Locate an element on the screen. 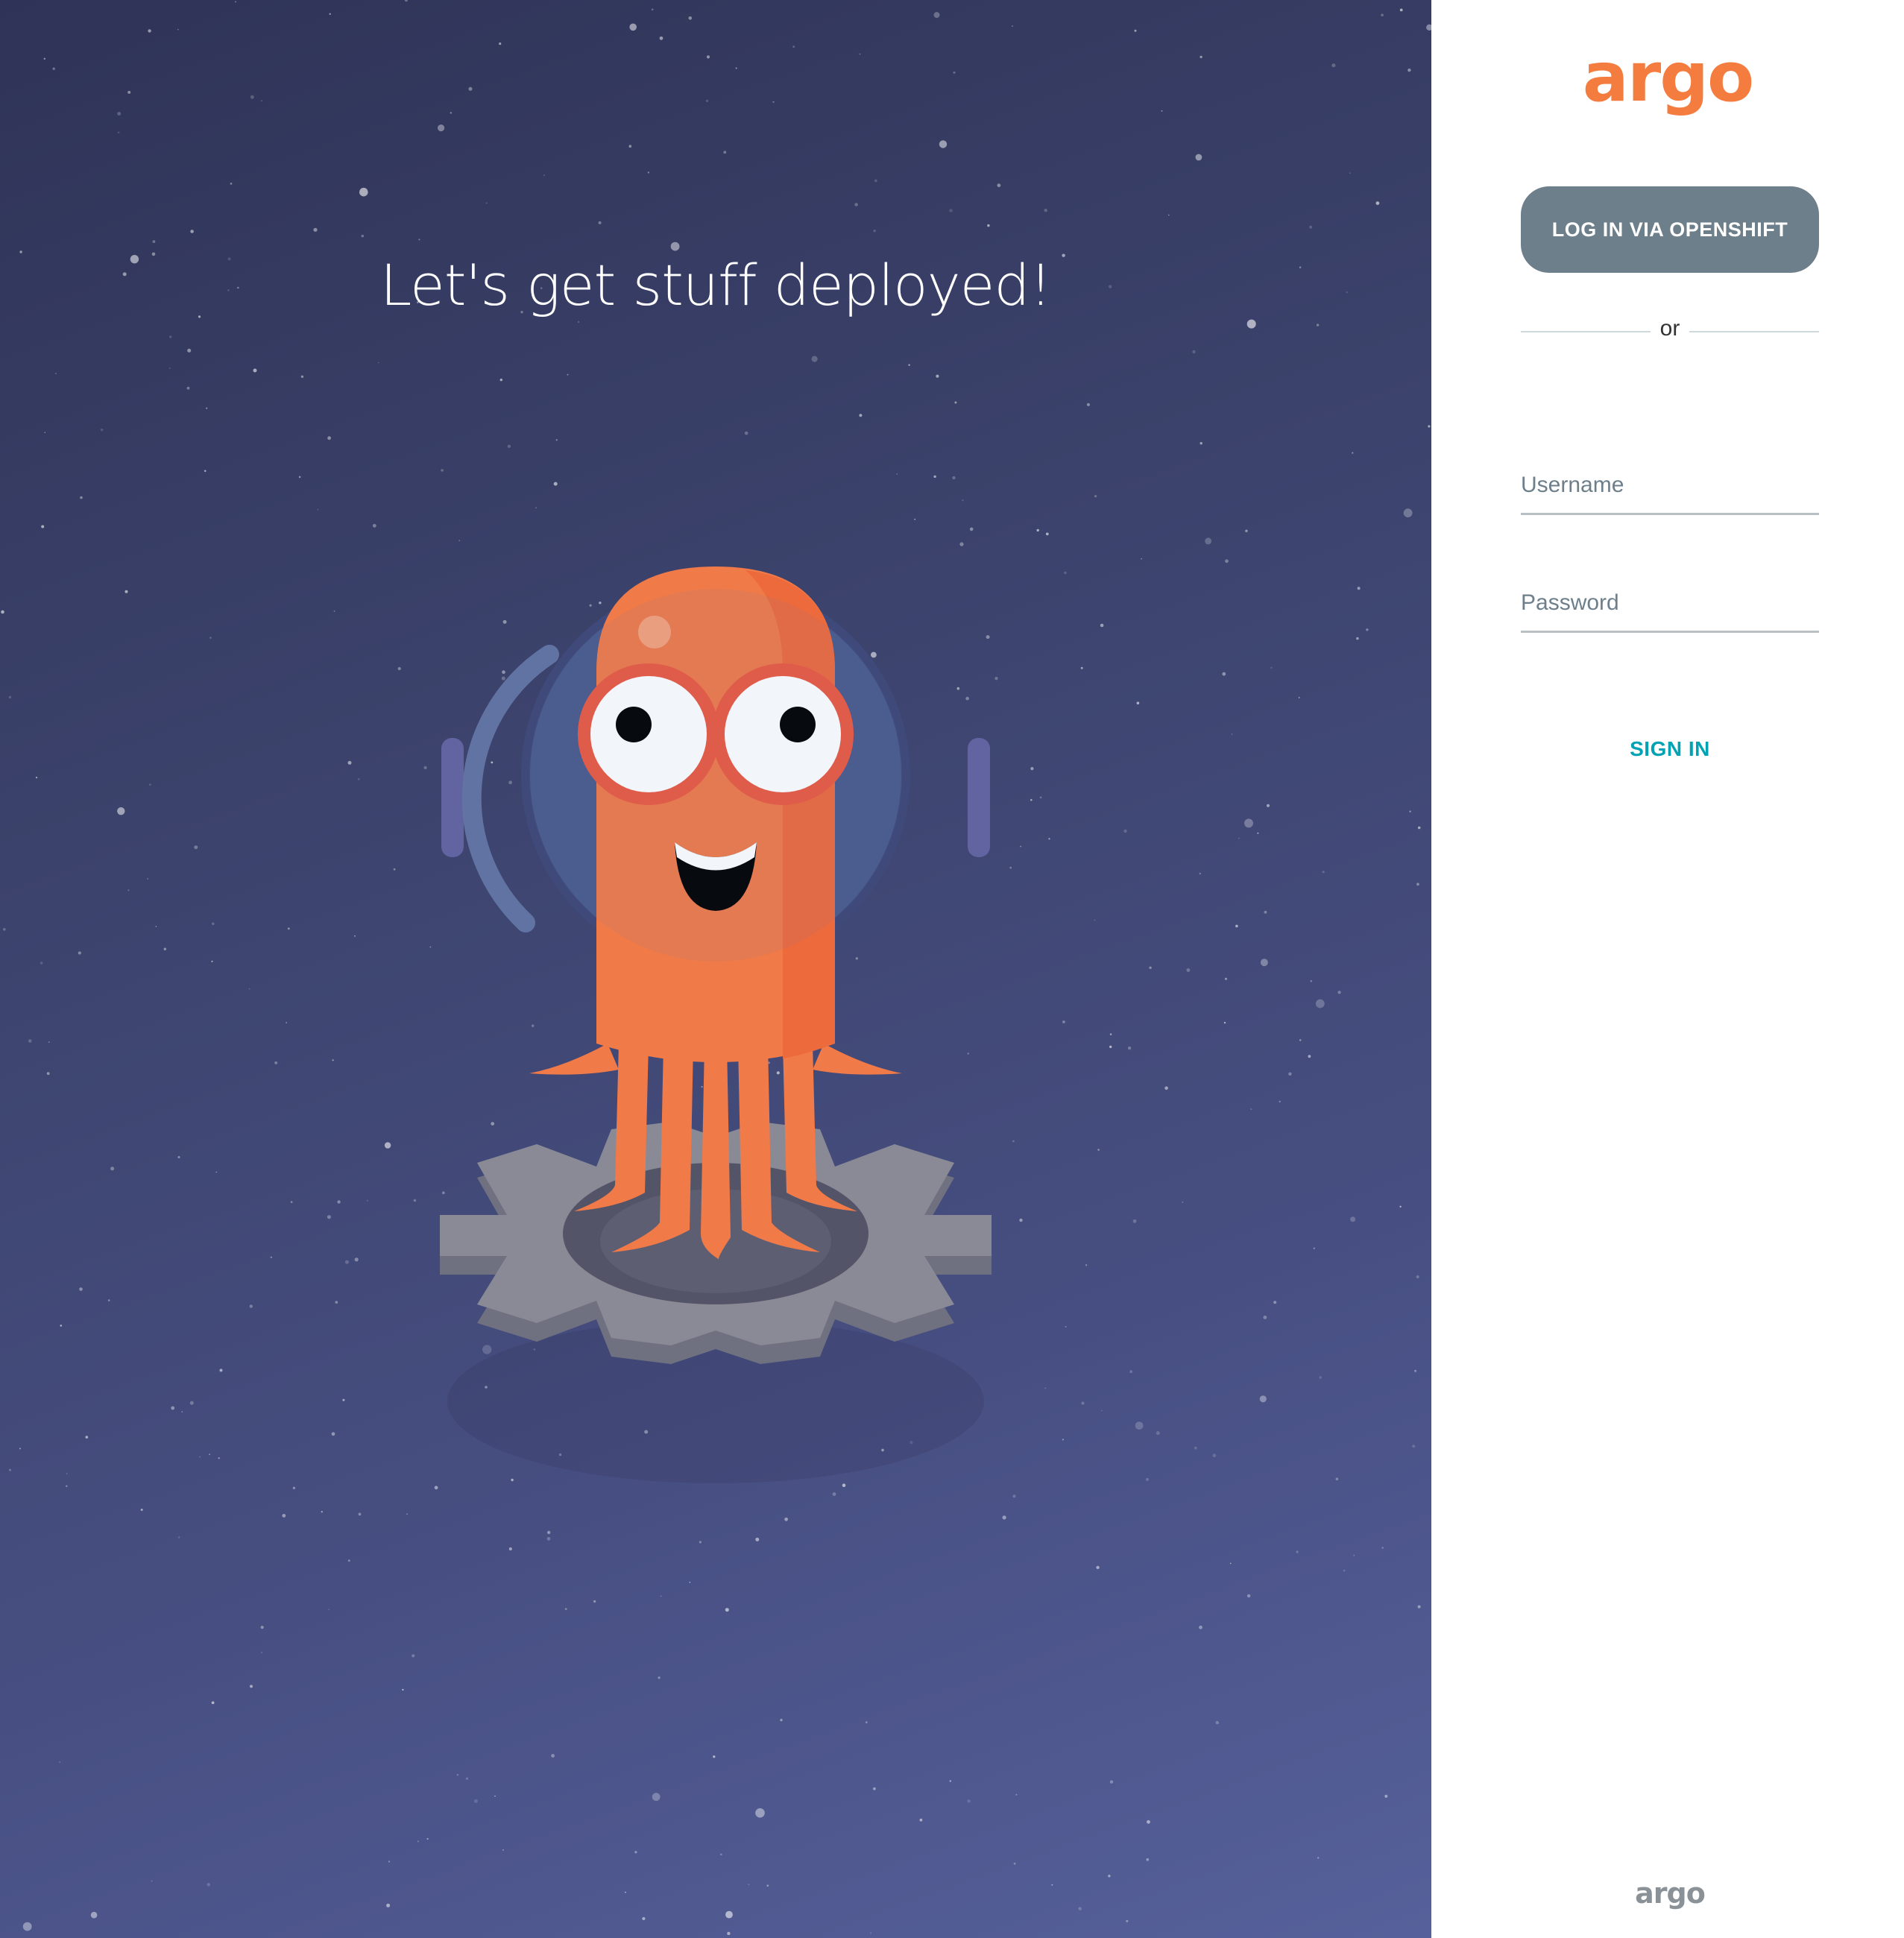  sign-in-button: SIGN IN is located at coordinates (1670, 749).